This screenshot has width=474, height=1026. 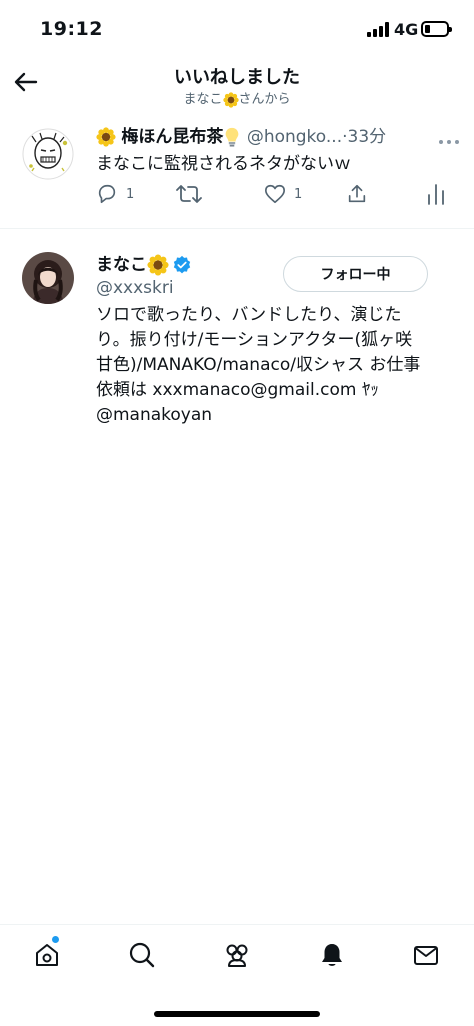 I want to click on reply-count: 1, so click(x=130, y=194).